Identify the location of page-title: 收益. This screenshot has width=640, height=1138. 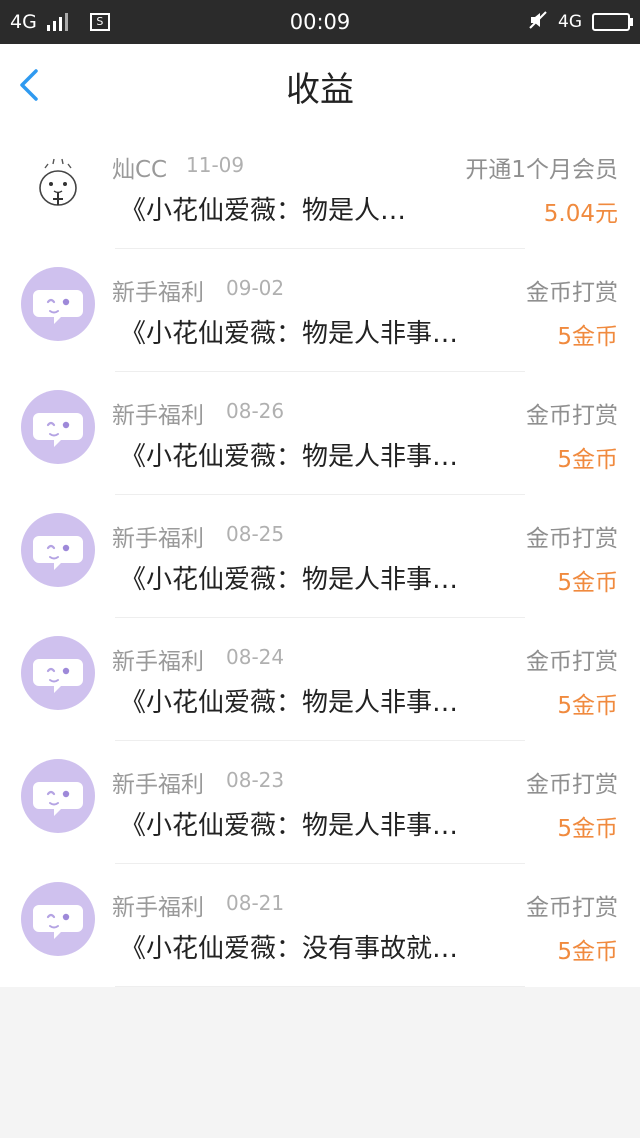
(320, 90).